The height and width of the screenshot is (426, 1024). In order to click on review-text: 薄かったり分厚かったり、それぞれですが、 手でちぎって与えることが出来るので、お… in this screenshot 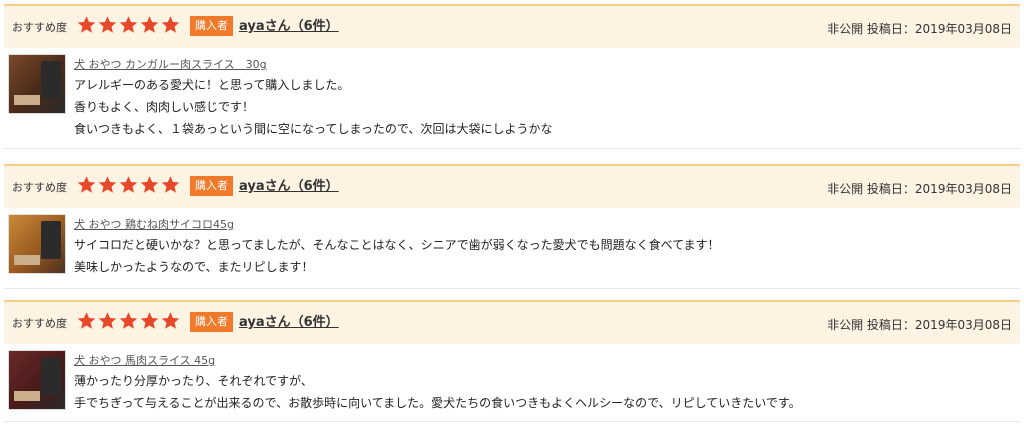, I will do `click(437, 392)`.